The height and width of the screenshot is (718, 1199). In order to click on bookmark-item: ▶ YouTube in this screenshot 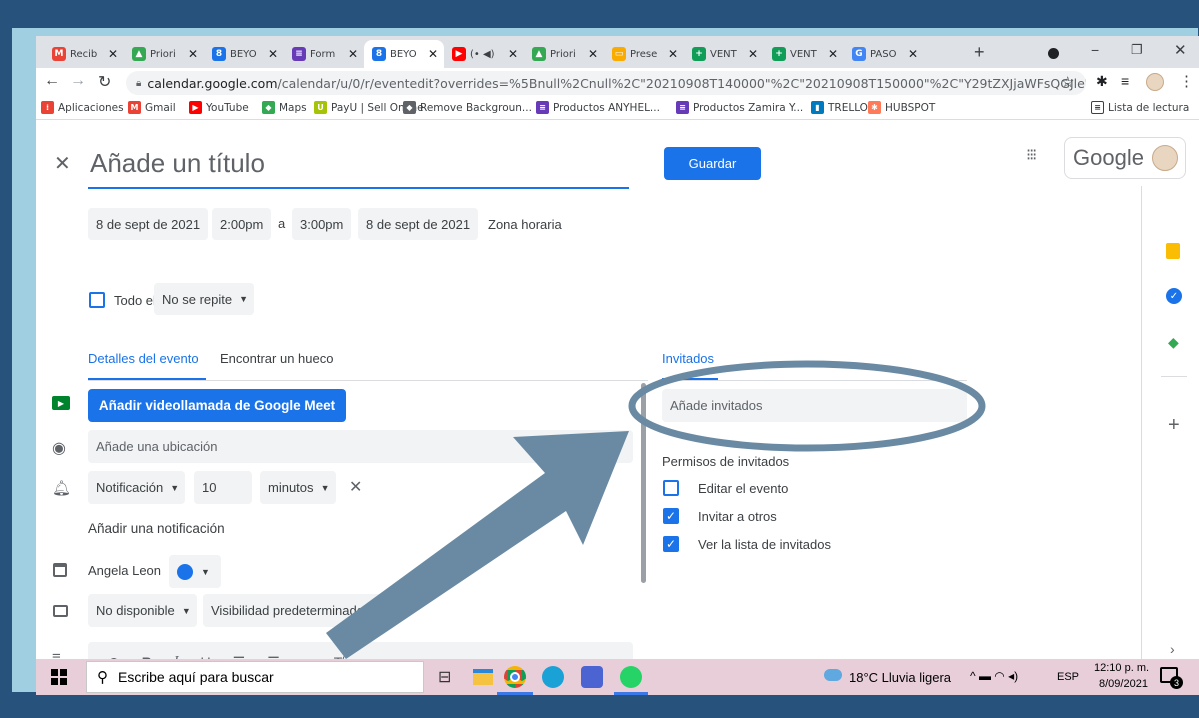, I will do `click(219, 107)`.